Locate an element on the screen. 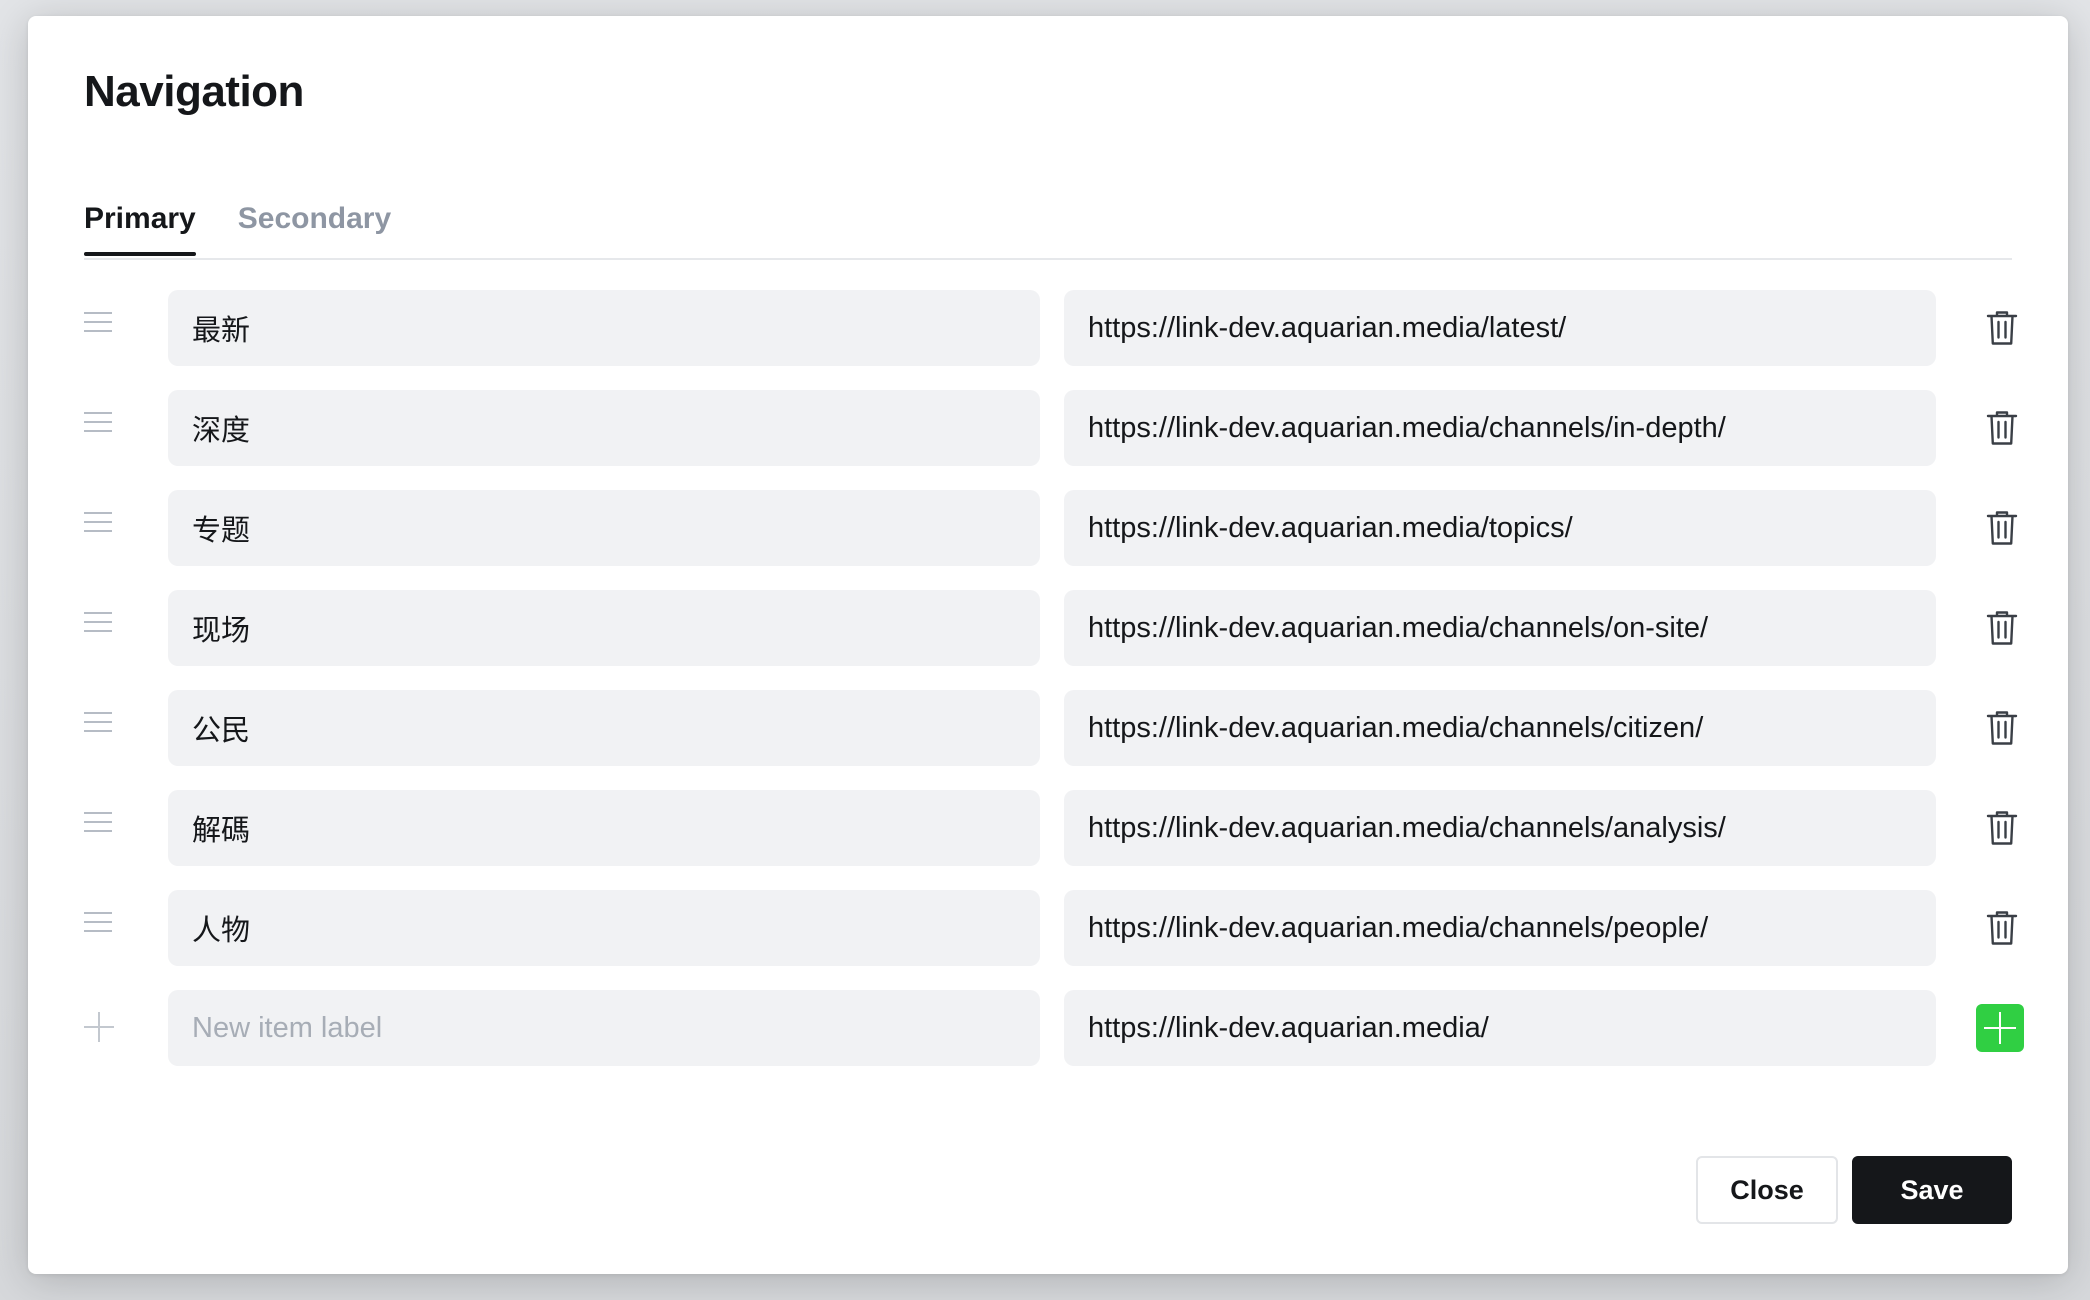 The image size is (2090, 1300). new-item-row is located at coordinates (1059, 1028).